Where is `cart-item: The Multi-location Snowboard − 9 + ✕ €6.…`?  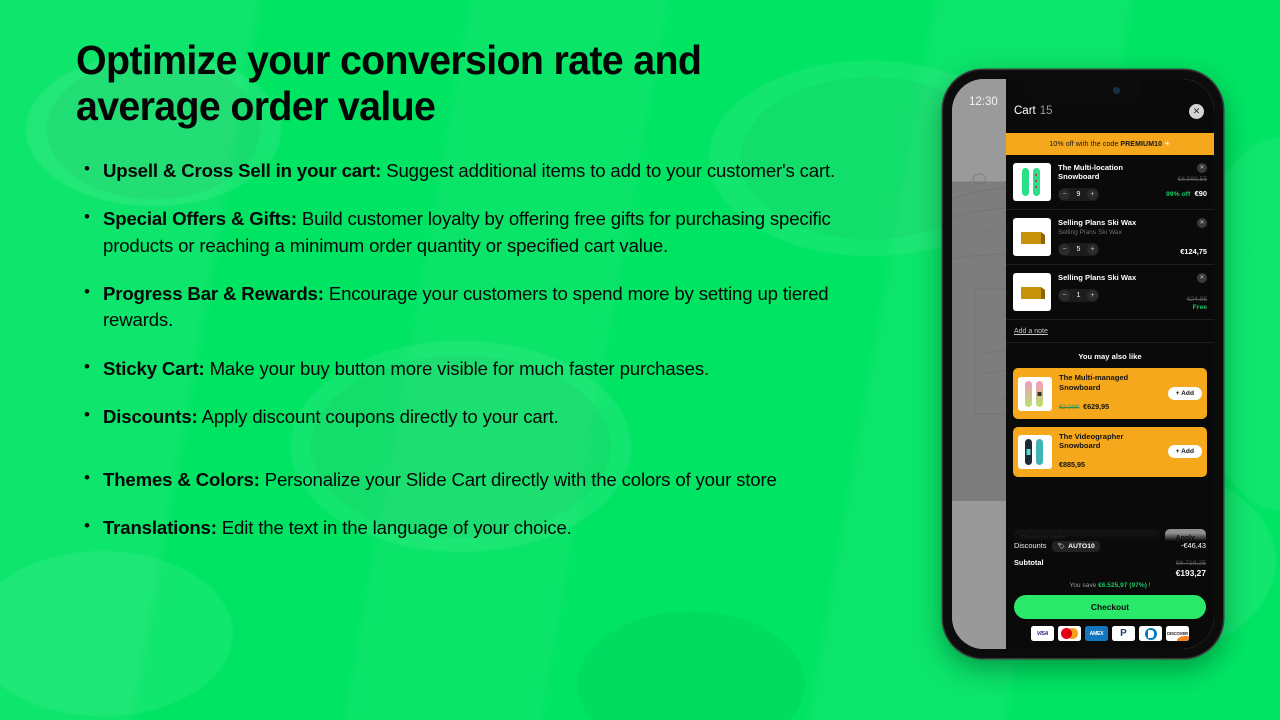
cart-item: The Multi-location Snowboard − 9 + ✕ €6.… is located at coordinates (1110, 182).